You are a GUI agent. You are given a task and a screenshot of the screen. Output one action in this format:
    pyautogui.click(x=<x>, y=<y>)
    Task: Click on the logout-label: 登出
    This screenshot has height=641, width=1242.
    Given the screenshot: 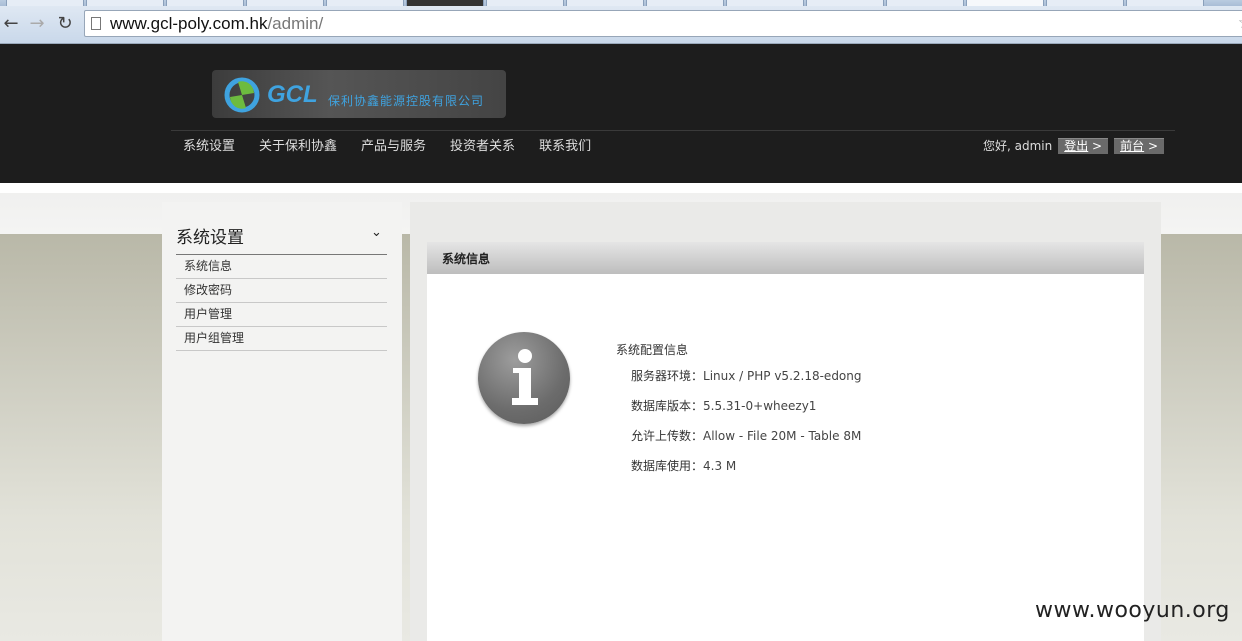 What is the action you would take?
    pyautogui.click(x=1076, y=145)
    